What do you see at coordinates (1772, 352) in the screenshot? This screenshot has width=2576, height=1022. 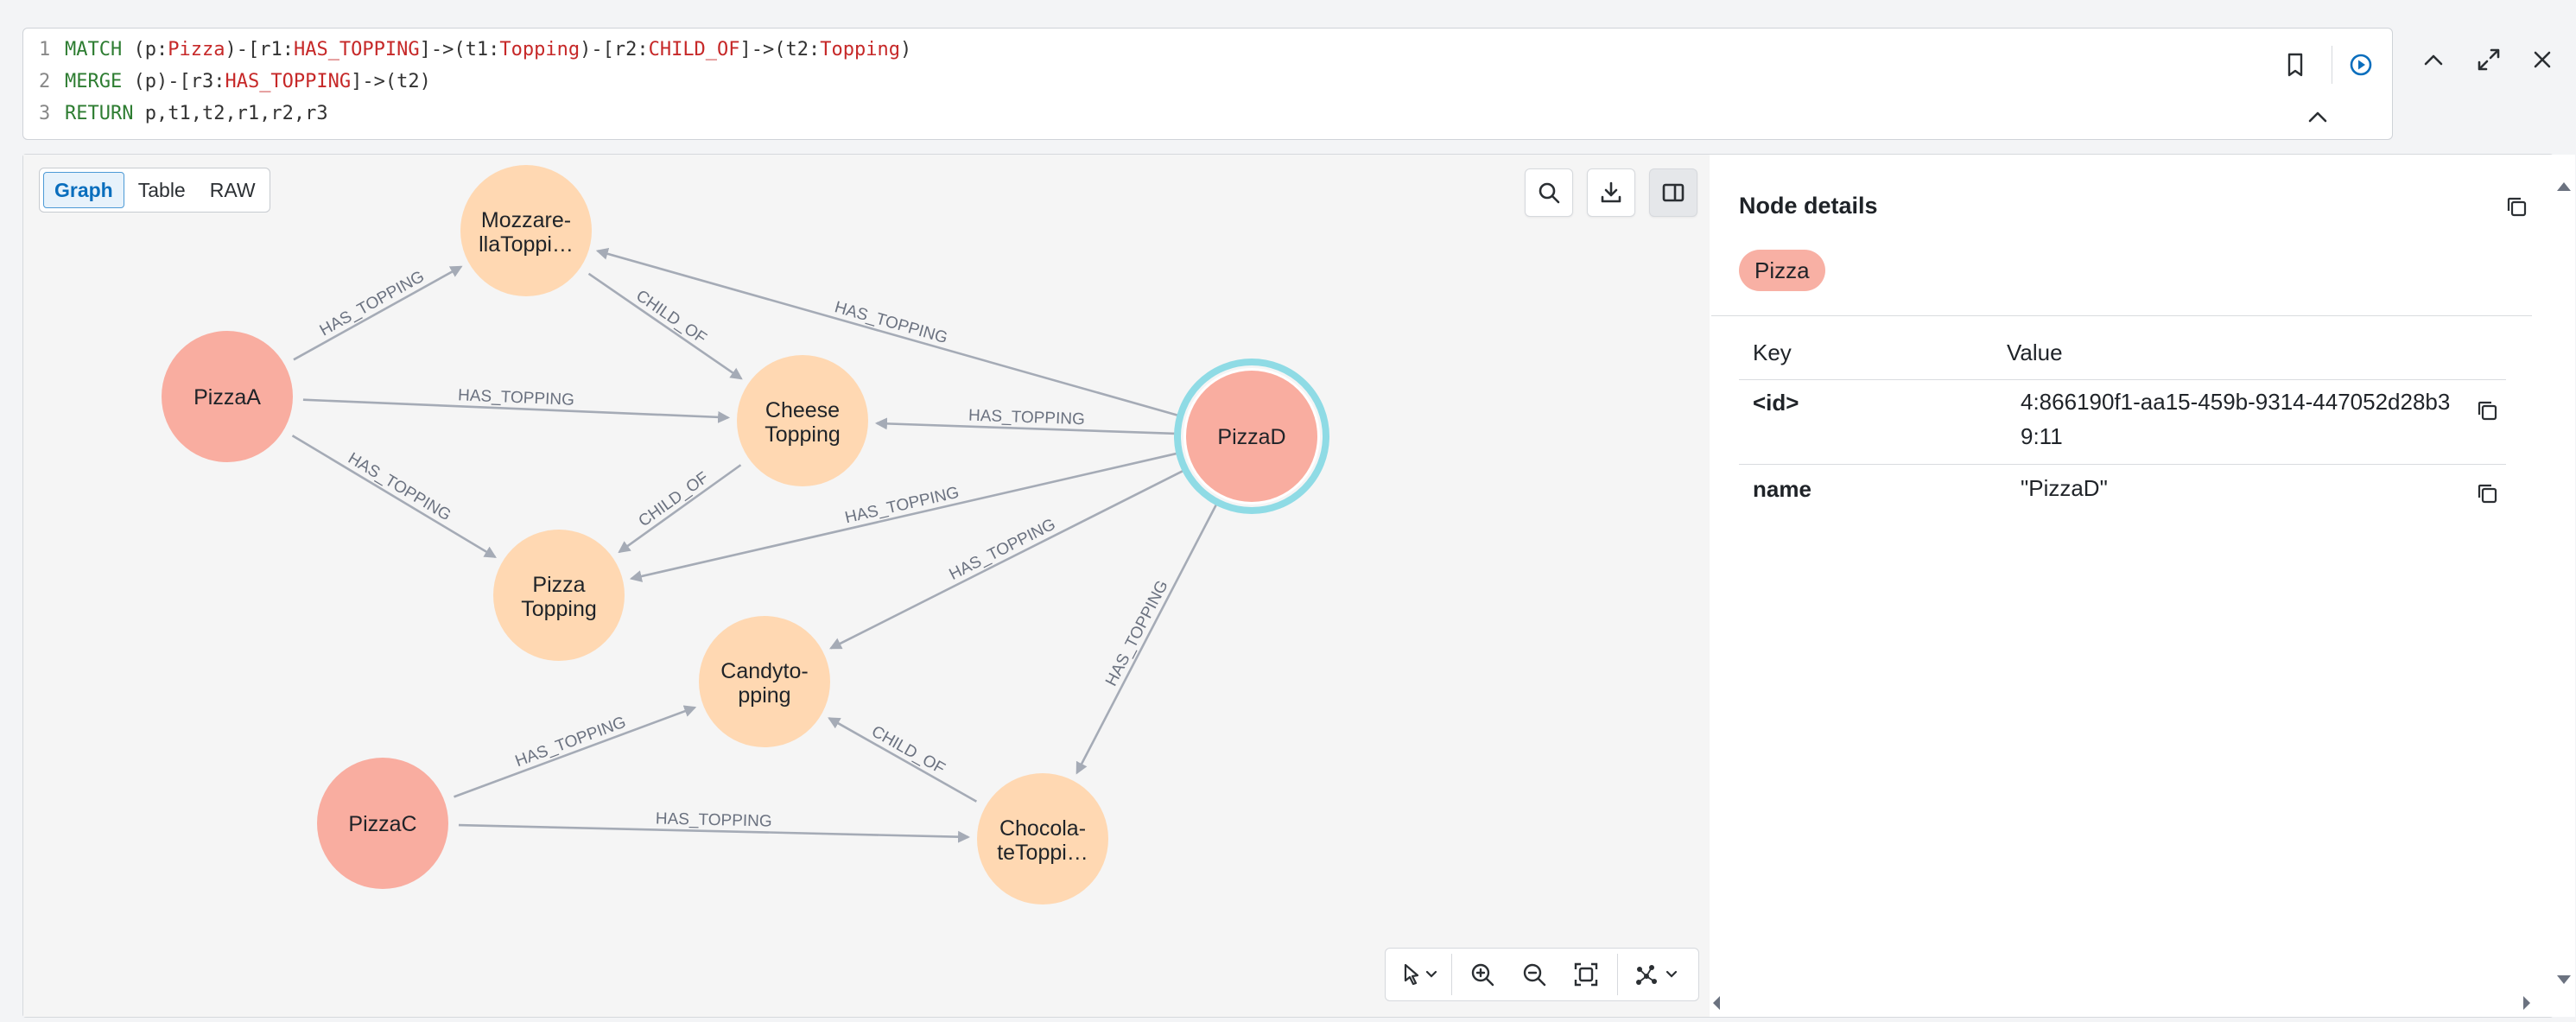 I see `column-header-key: Key` at bounding box center [1772, 352].